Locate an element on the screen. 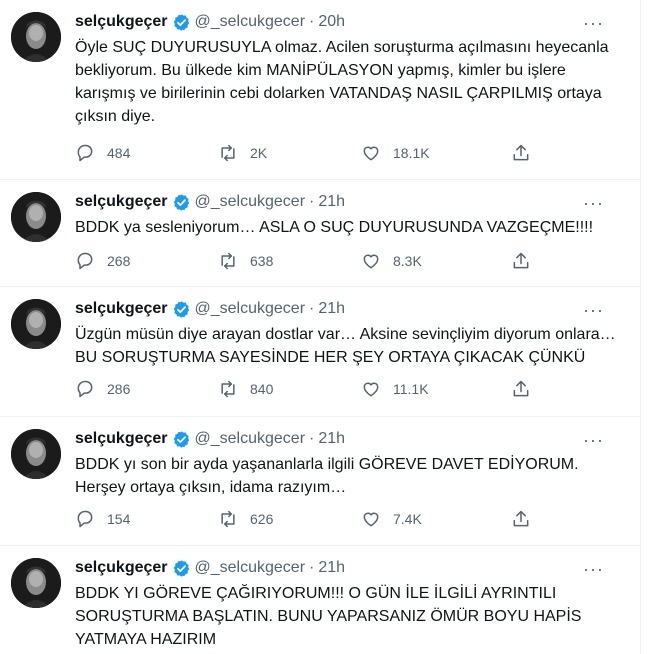 The height and width of the screenshot is (654, 650). reply-button: 154 is located at coordinates (102, 519).